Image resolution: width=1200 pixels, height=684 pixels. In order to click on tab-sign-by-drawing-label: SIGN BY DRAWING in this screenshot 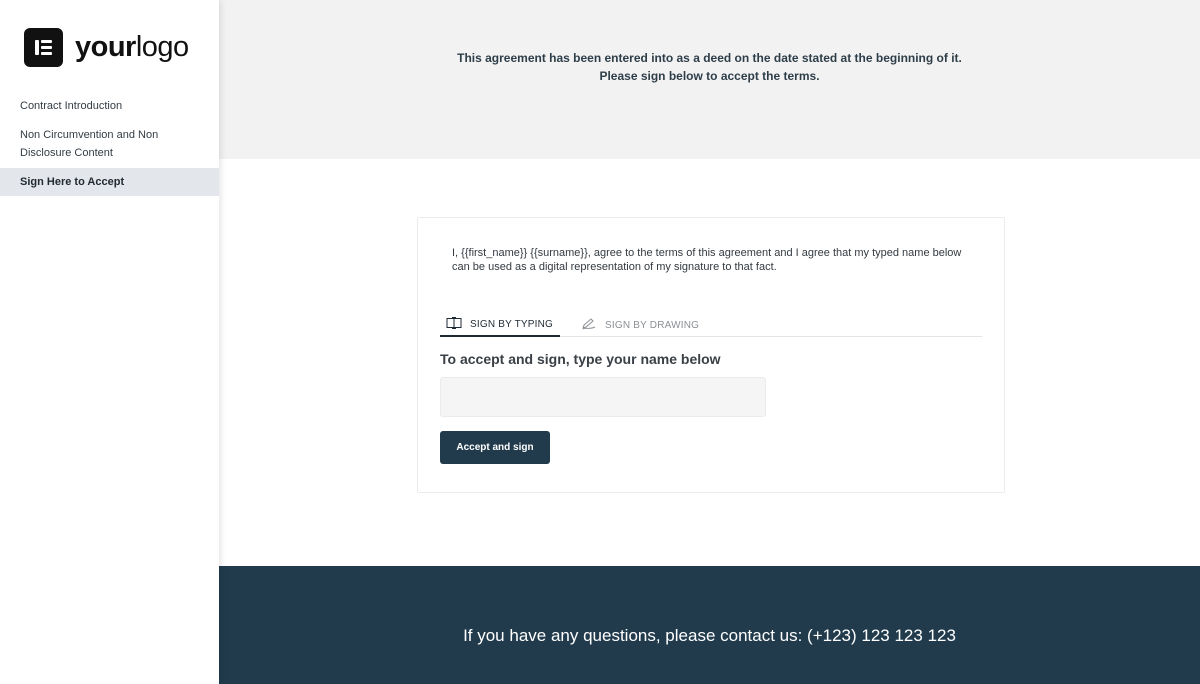, I will do `click(652, 325)`.